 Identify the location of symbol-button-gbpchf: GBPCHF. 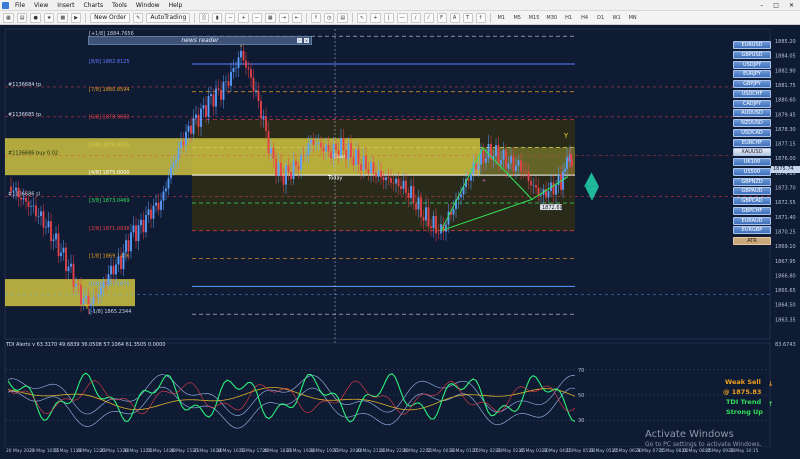
(752, 210).